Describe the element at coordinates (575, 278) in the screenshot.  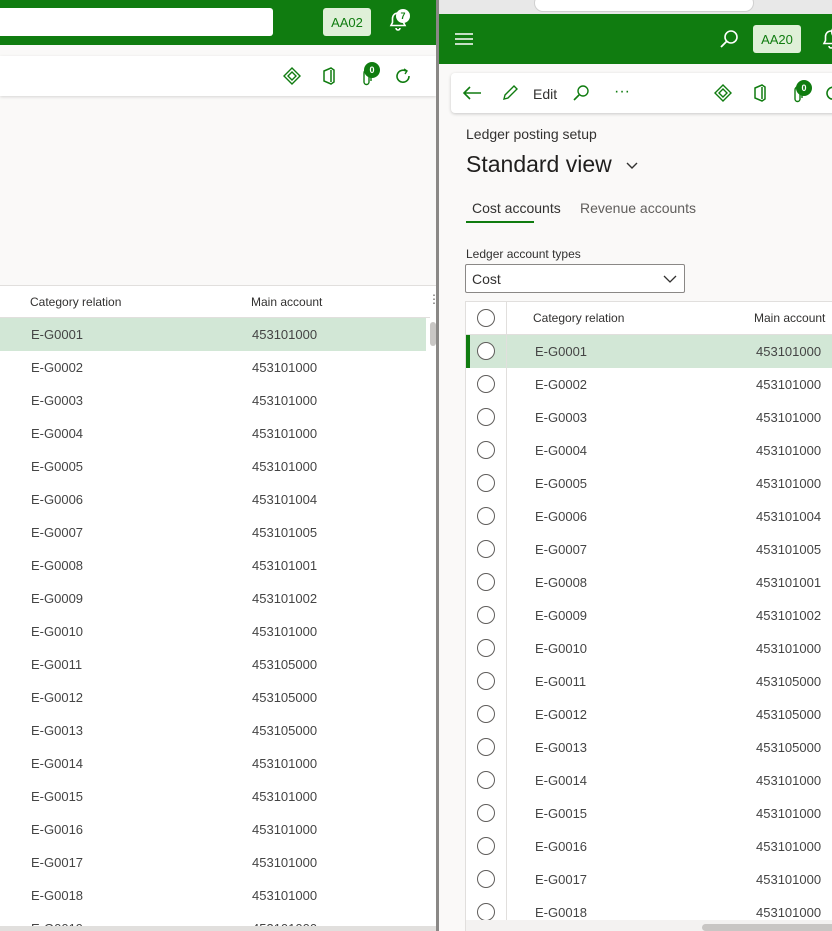
I see `ledger-account-types-select: Cost` at that location.